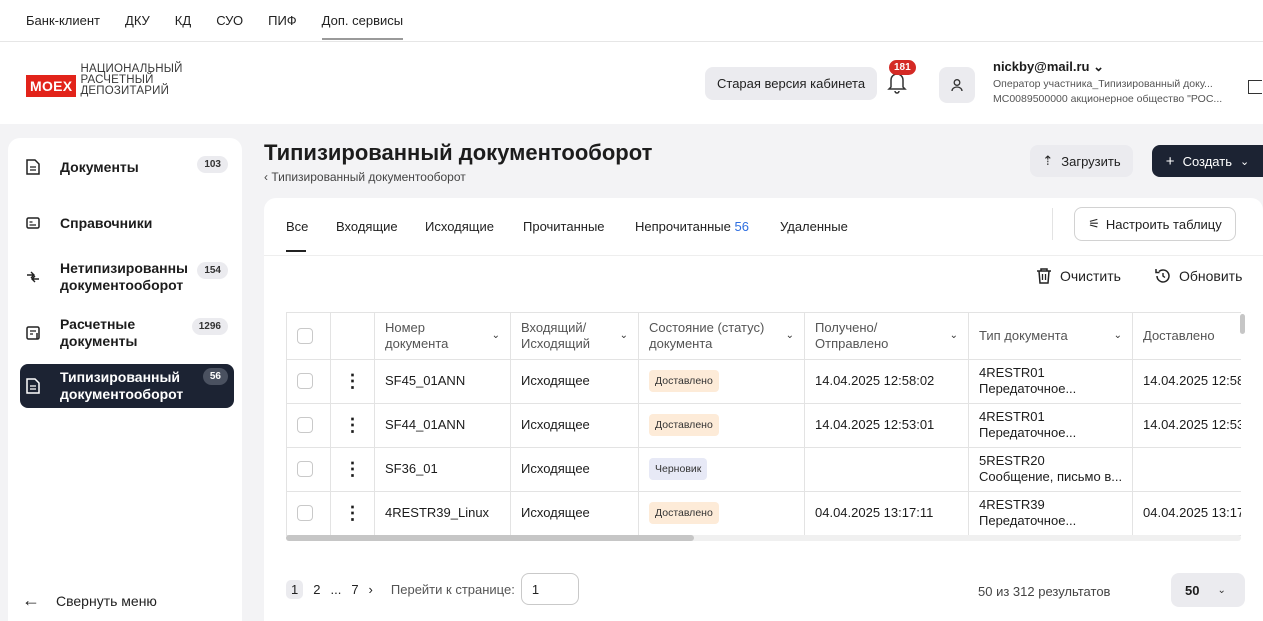  Describe the element at coordinates (367, 226) in the screenshot. I see `tab-incoming: Входящие` at that location.